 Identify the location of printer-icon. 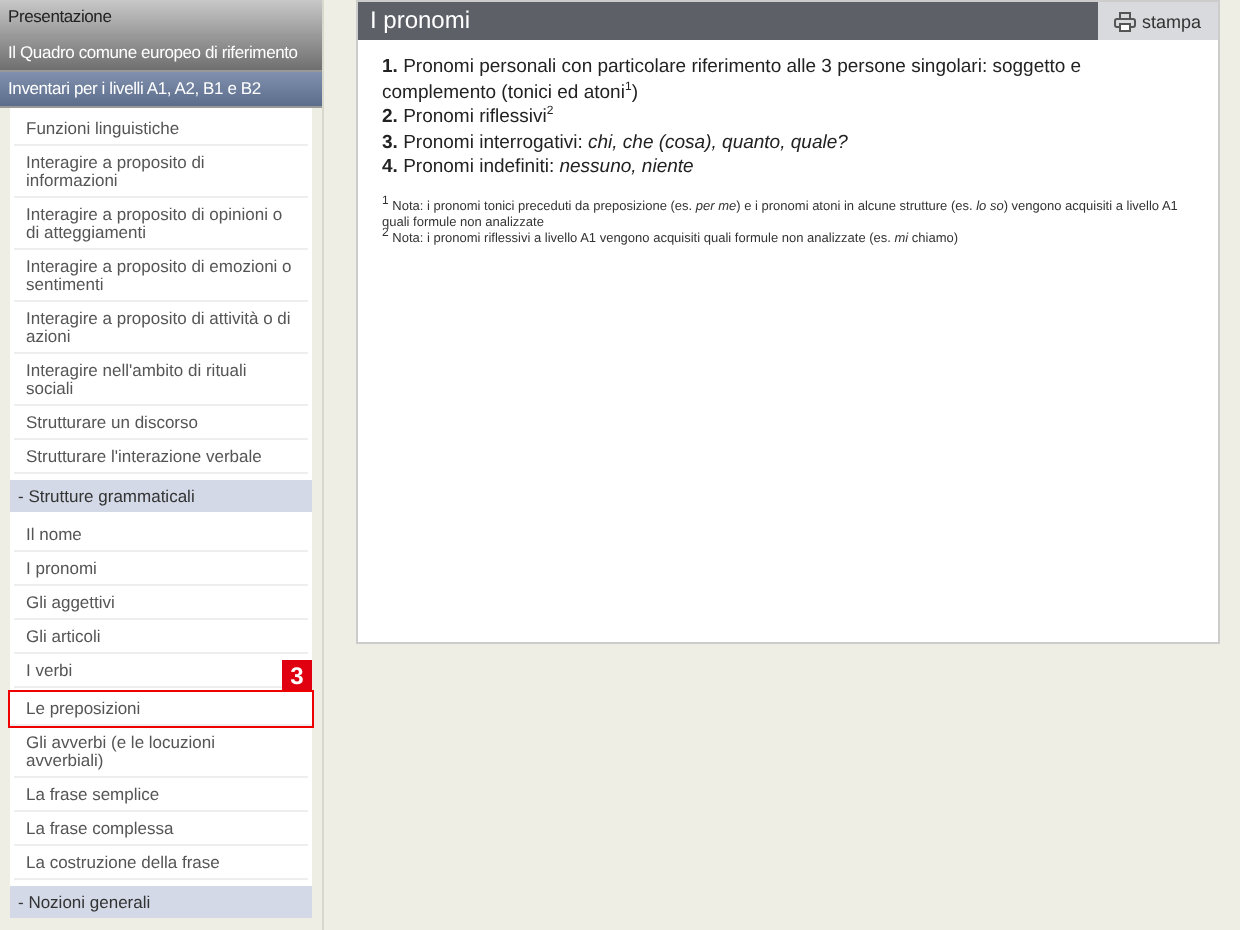
(1125, 21).